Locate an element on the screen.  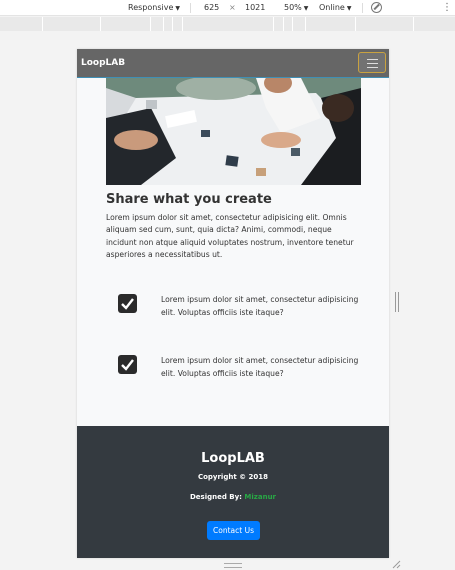
navbar-brand: LoopLAB is located at coordinates (103, 63).